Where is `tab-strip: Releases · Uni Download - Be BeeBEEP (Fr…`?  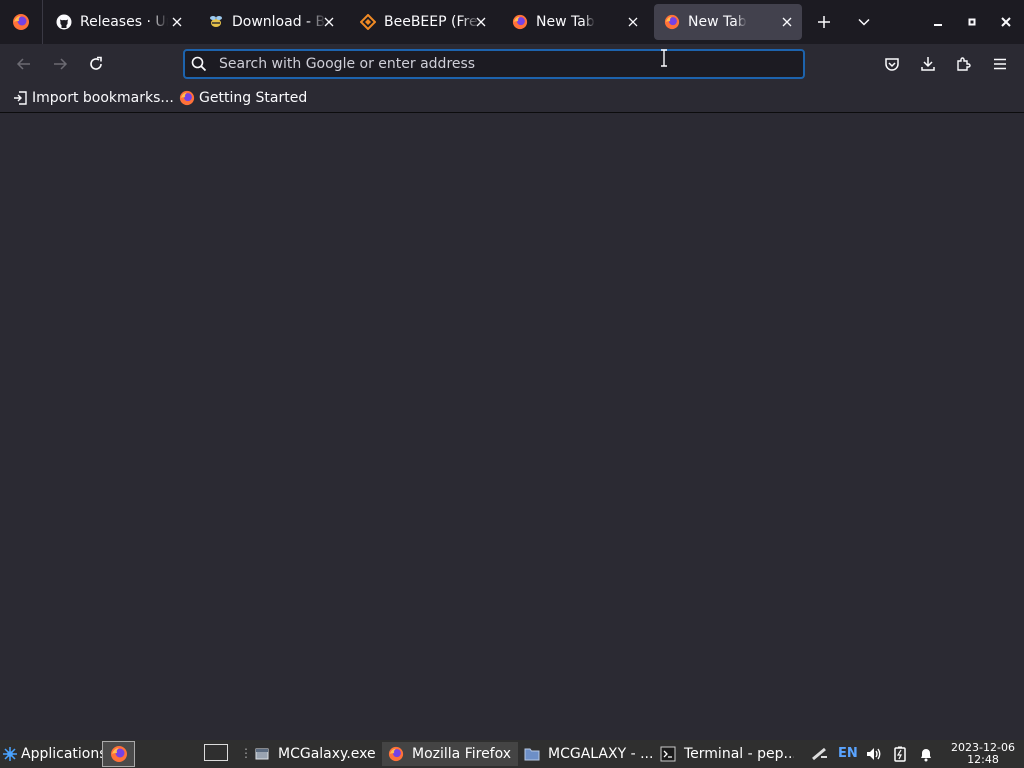
tab-strip: Releases · Uni Download - Be BeeBEEP (Fr… is located at coordinates (512, 22).